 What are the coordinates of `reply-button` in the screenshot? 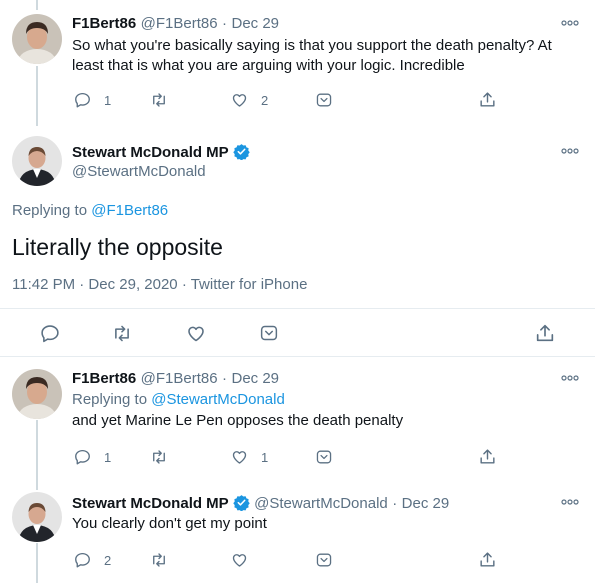 It's located at (50, 333).